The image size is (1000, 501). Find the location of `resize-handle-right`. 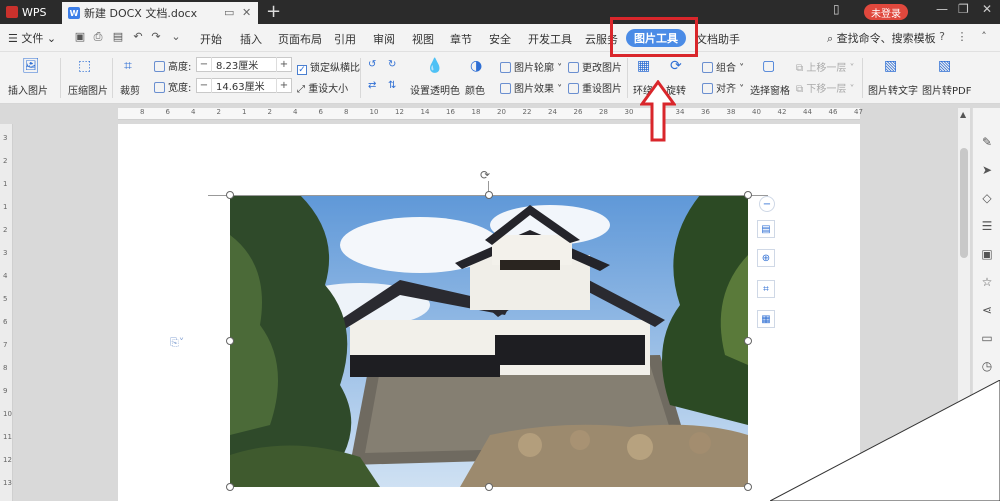

resize-handle-right is located at coordinates (748, 341).